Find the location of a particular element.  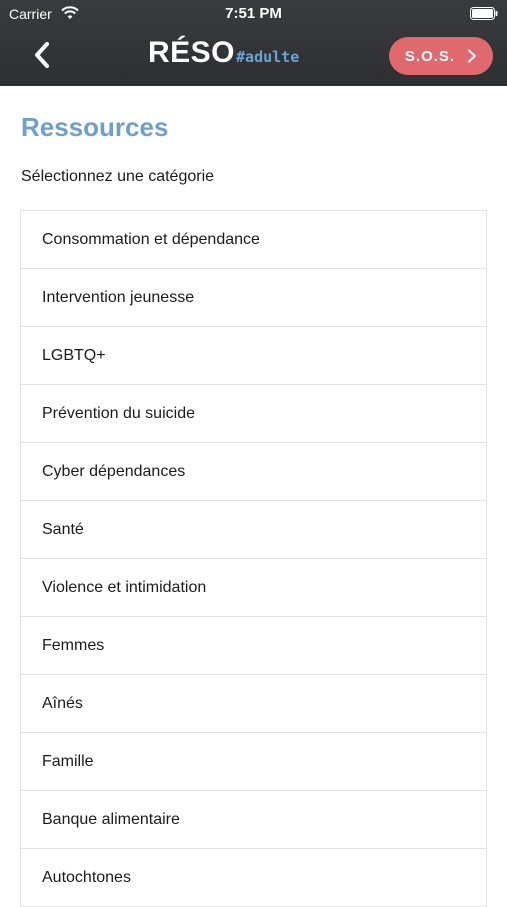

logo-tag-text: #adulte is located at coordinates (268, 57).